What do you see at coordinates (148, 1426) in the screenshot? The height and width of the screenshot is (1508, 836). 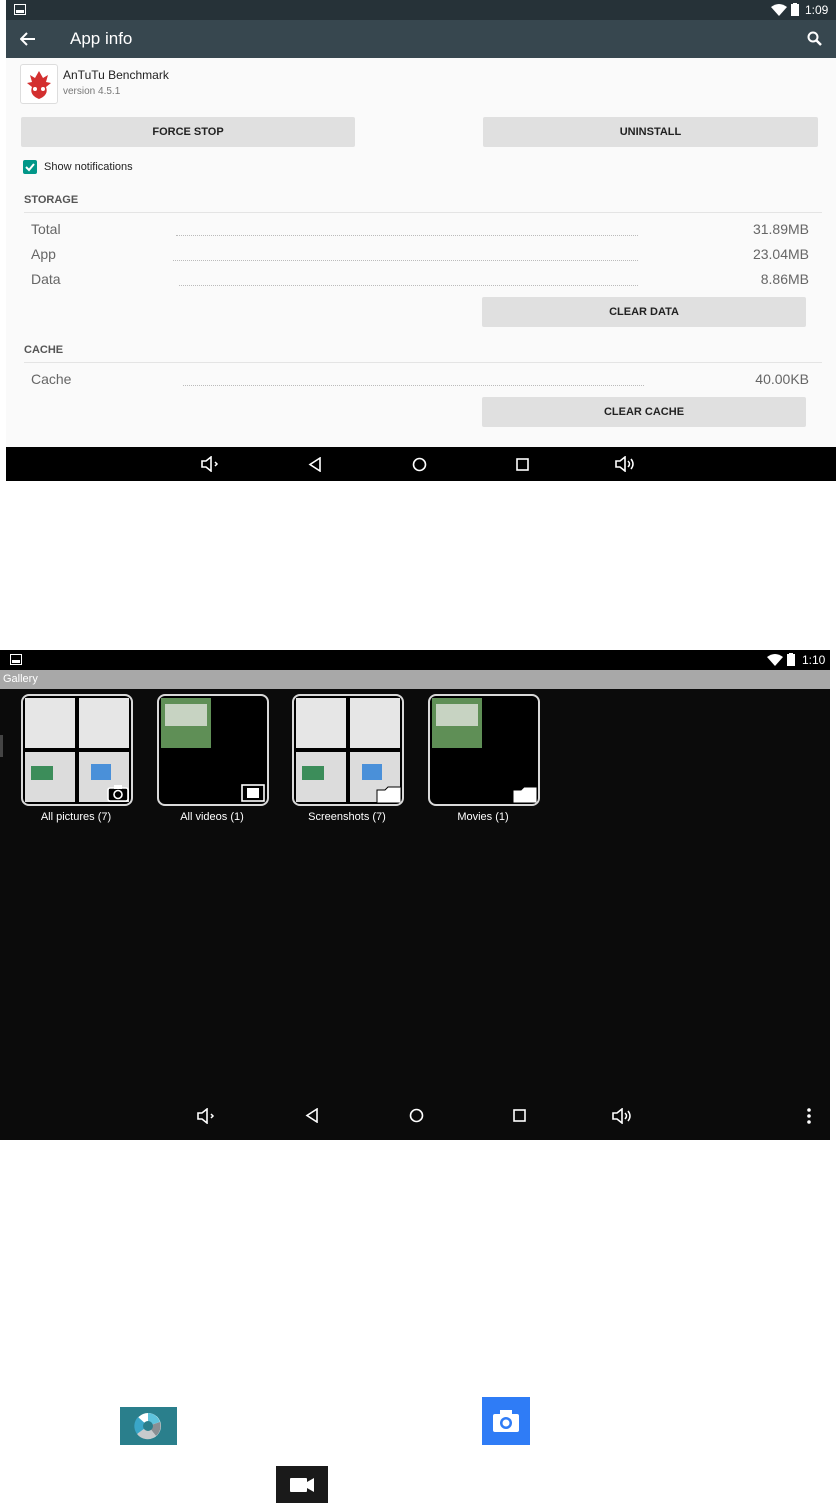 I see `gallery-app-icon` at bounding box center [148, 1426].